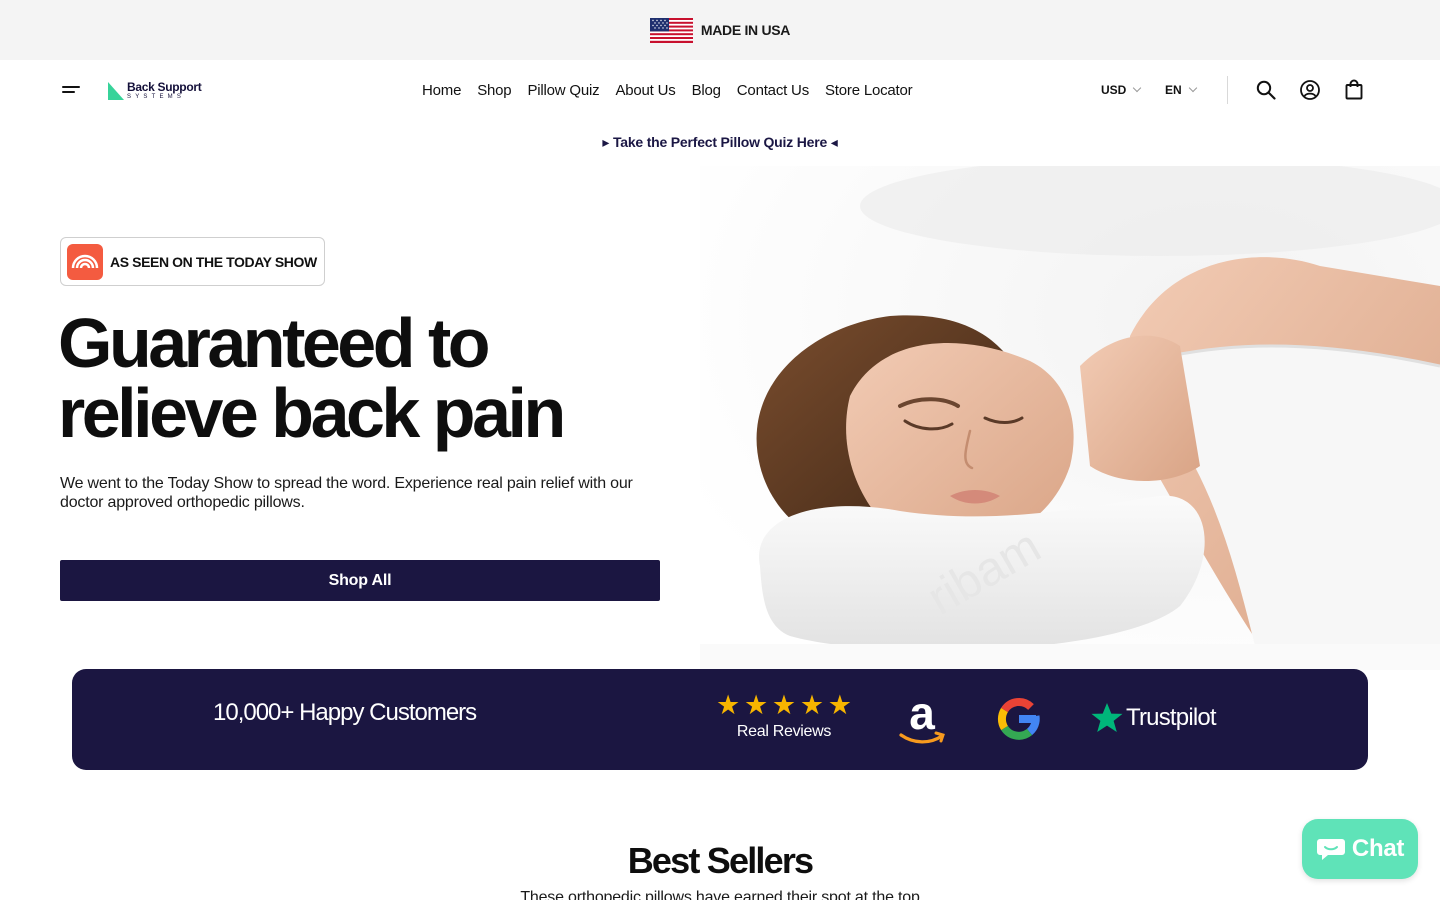 The width and height of the screenshot is (1440, 900). I want to click on language-selector: EN, so click(1181, 90).